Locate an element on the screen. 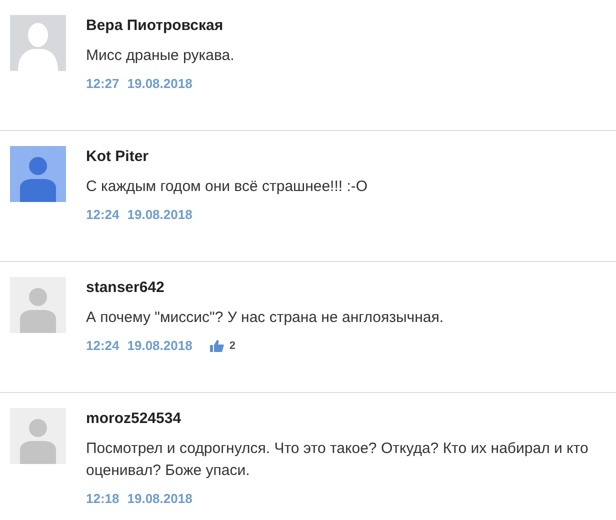  thumbs-up-icon is located at coordinates (217, 346).